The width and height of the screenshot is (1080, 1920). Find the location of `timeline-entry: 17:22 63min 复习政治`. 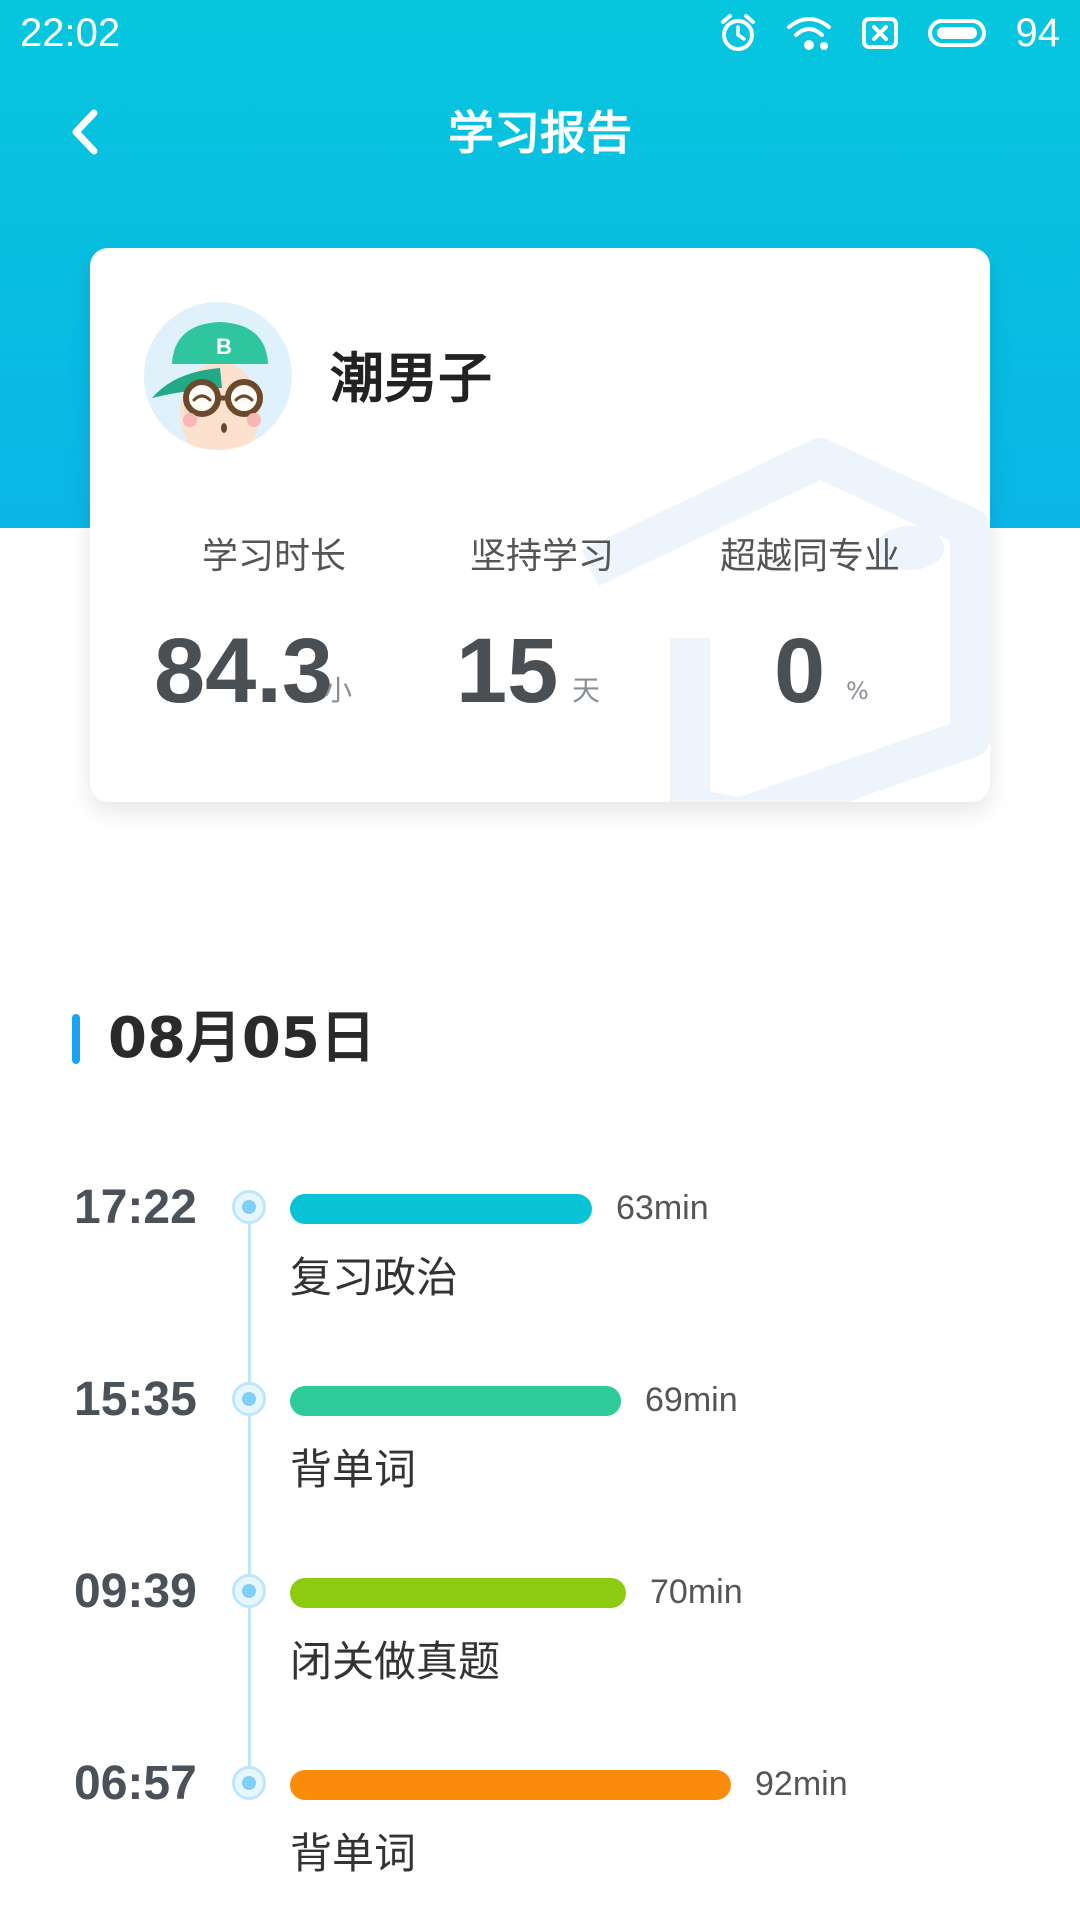

timeline-entry: 17:22 63min 复习政治 is located at coordinates (540, 1258).